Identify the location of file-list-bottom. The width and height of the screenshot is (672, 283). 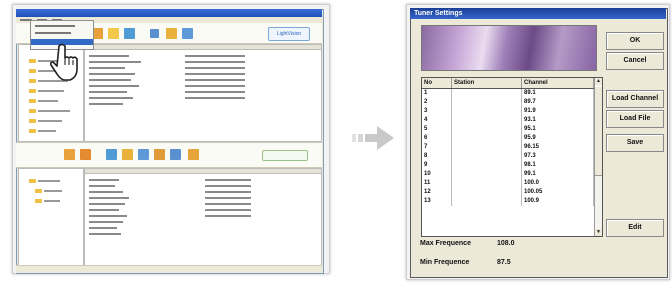
(203, 217).